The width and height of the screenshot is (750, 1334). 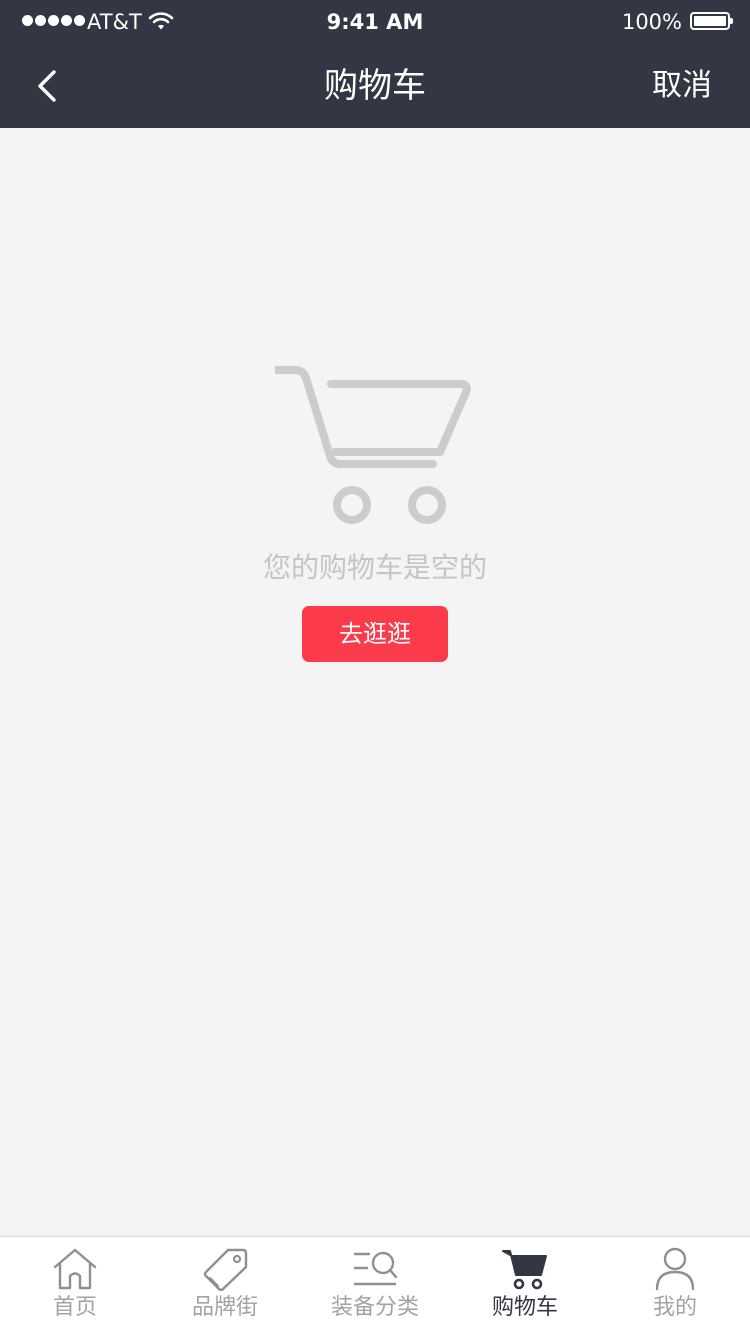 What do you see at coordinates (224, 1307) in the screenshot?
I see `tab-label-brand-street: 品牌街` at bounding box center [224, 1307].